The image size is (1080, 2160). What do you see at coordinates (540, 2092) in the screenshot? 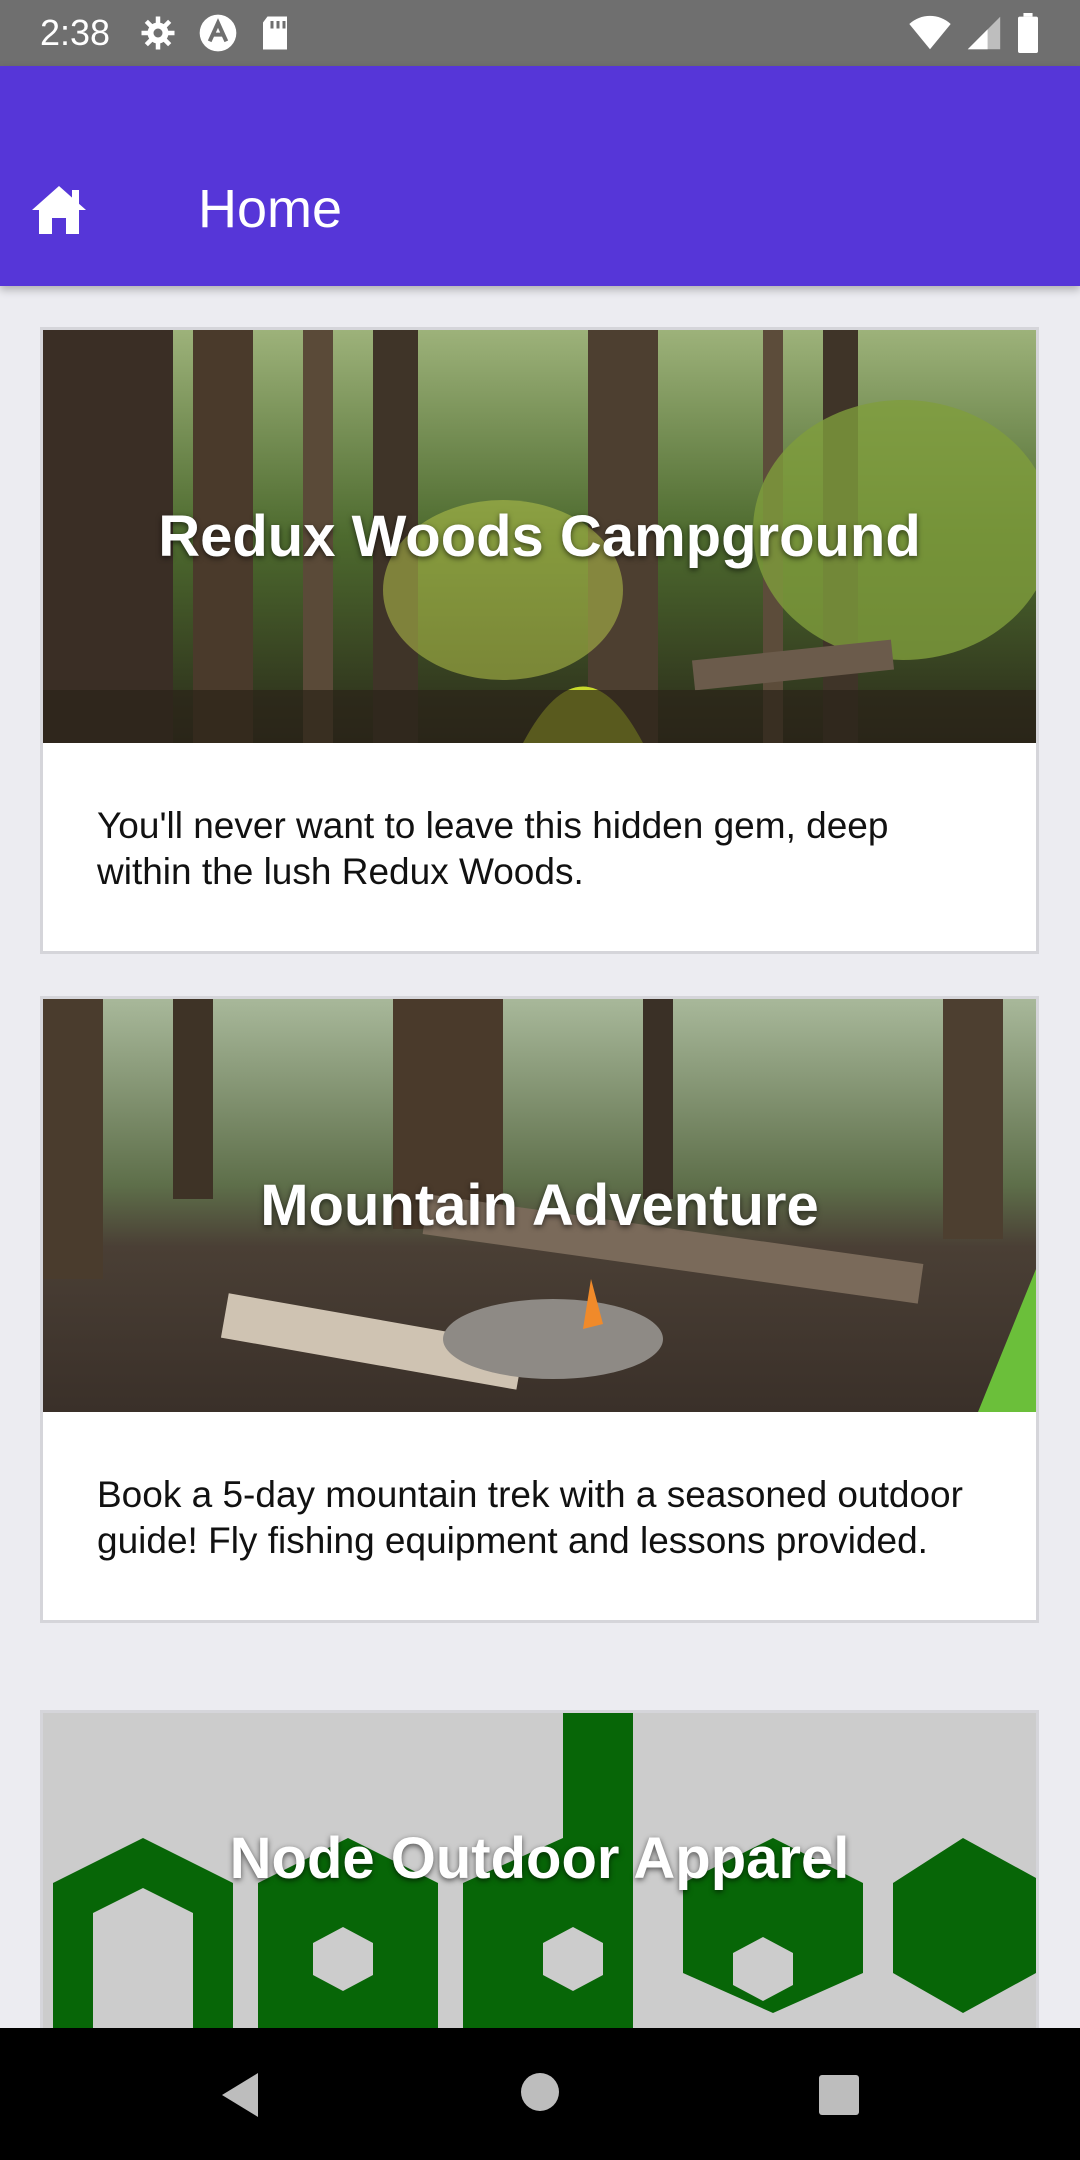
I see `home-circle-icon` at bounding box center [540, 2092].